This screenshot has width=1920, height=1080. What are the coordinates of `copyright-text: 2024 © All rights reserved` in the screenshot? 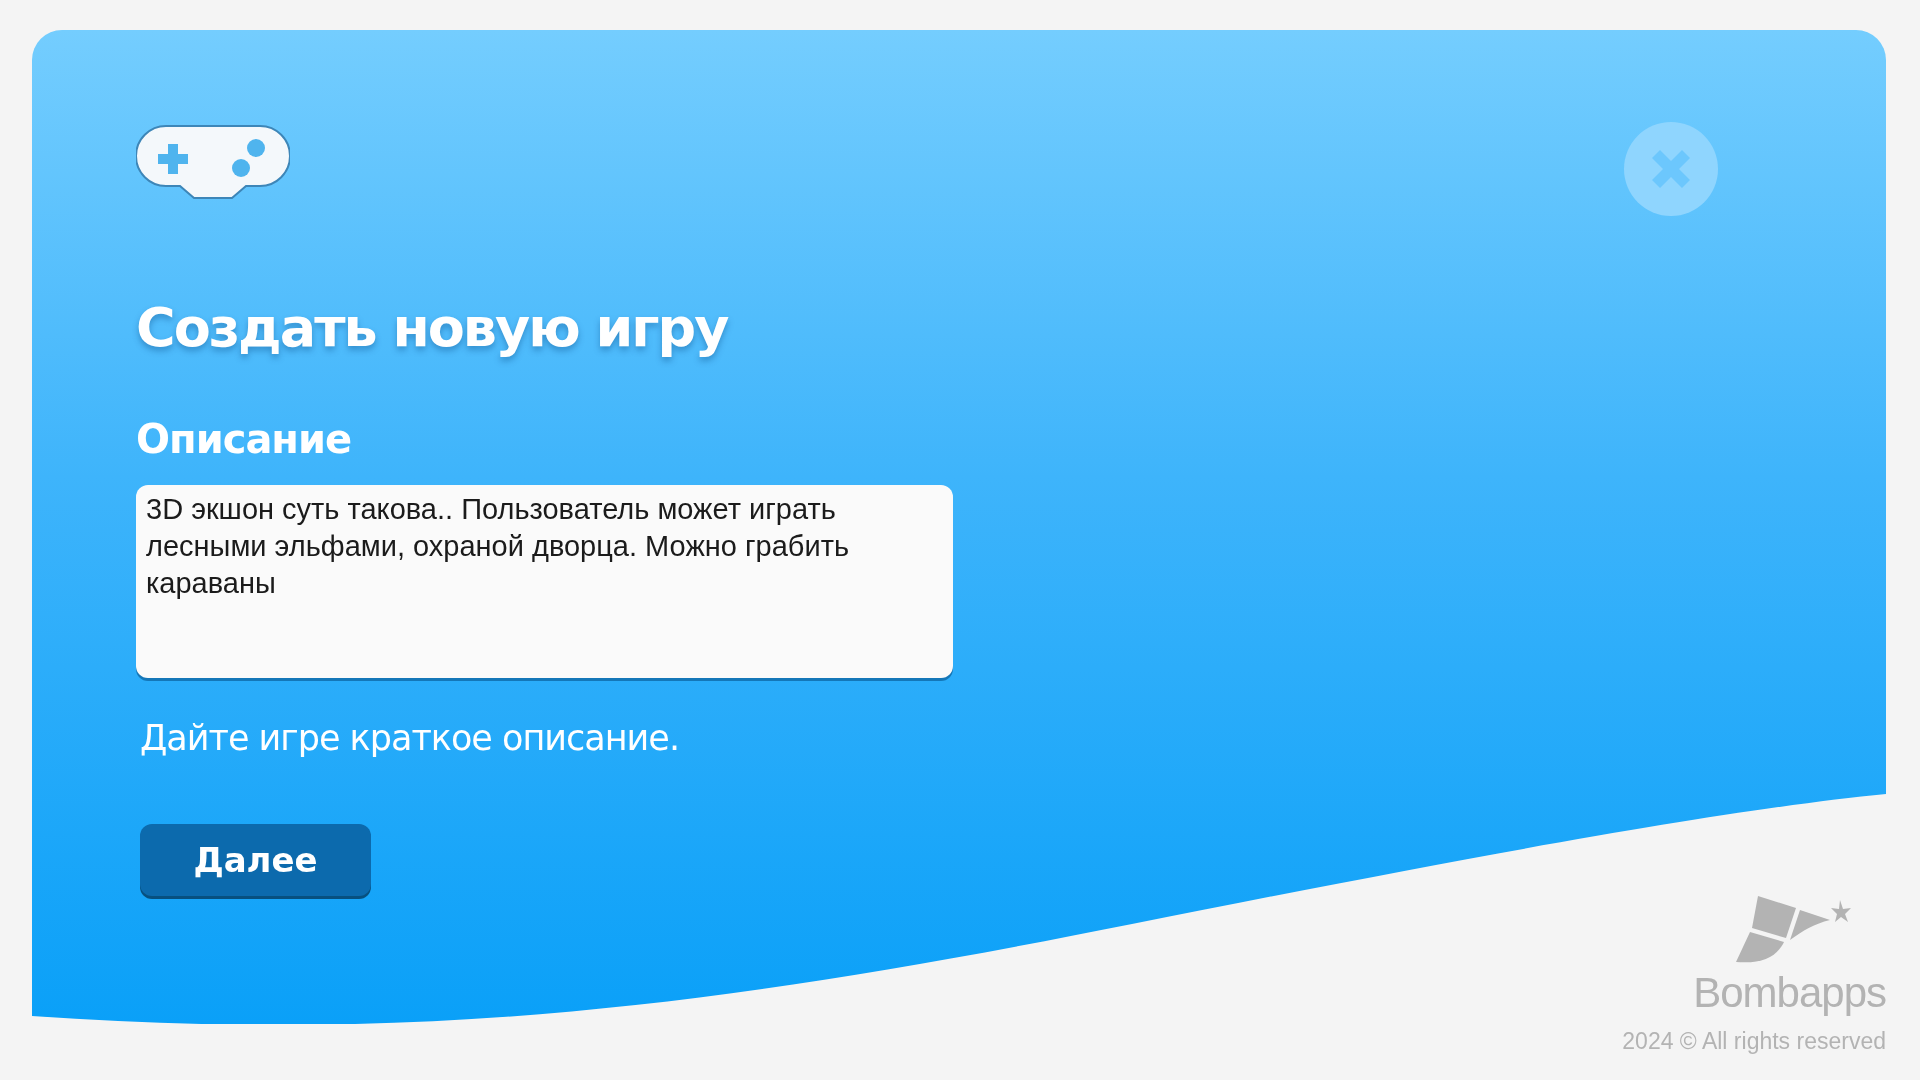 It's located at (1754, 1041).